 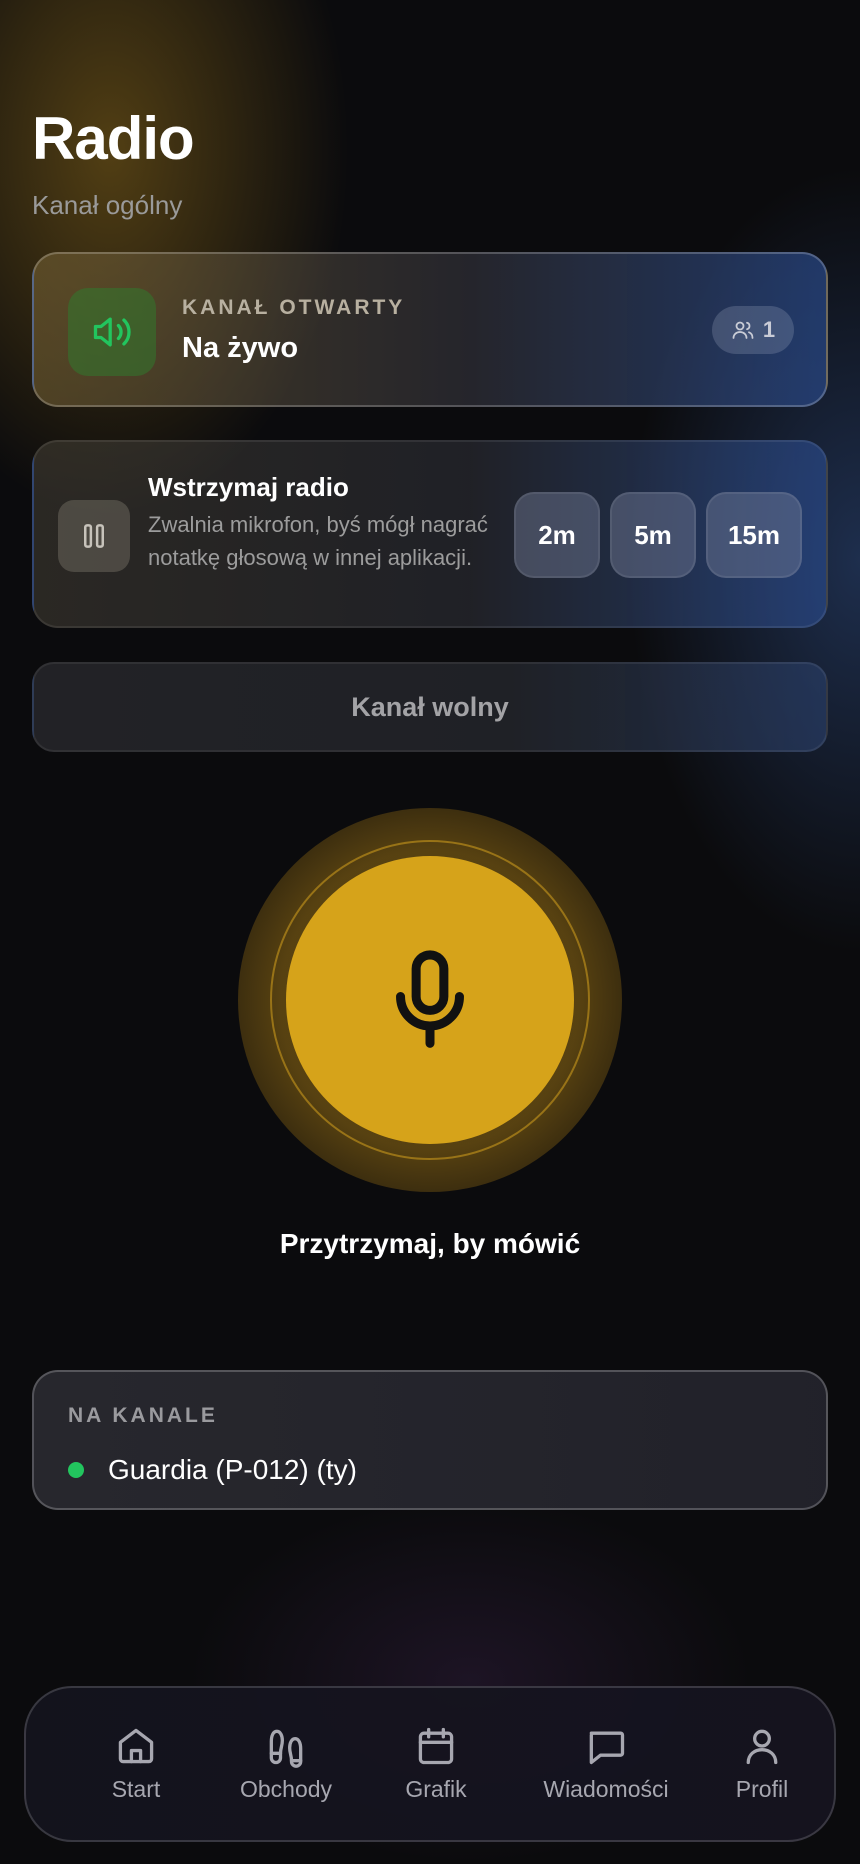 What do you see at coordinates (436, 1746) in the screenshot?
I see `calendar-icon` at bounding box center [436, 1746].